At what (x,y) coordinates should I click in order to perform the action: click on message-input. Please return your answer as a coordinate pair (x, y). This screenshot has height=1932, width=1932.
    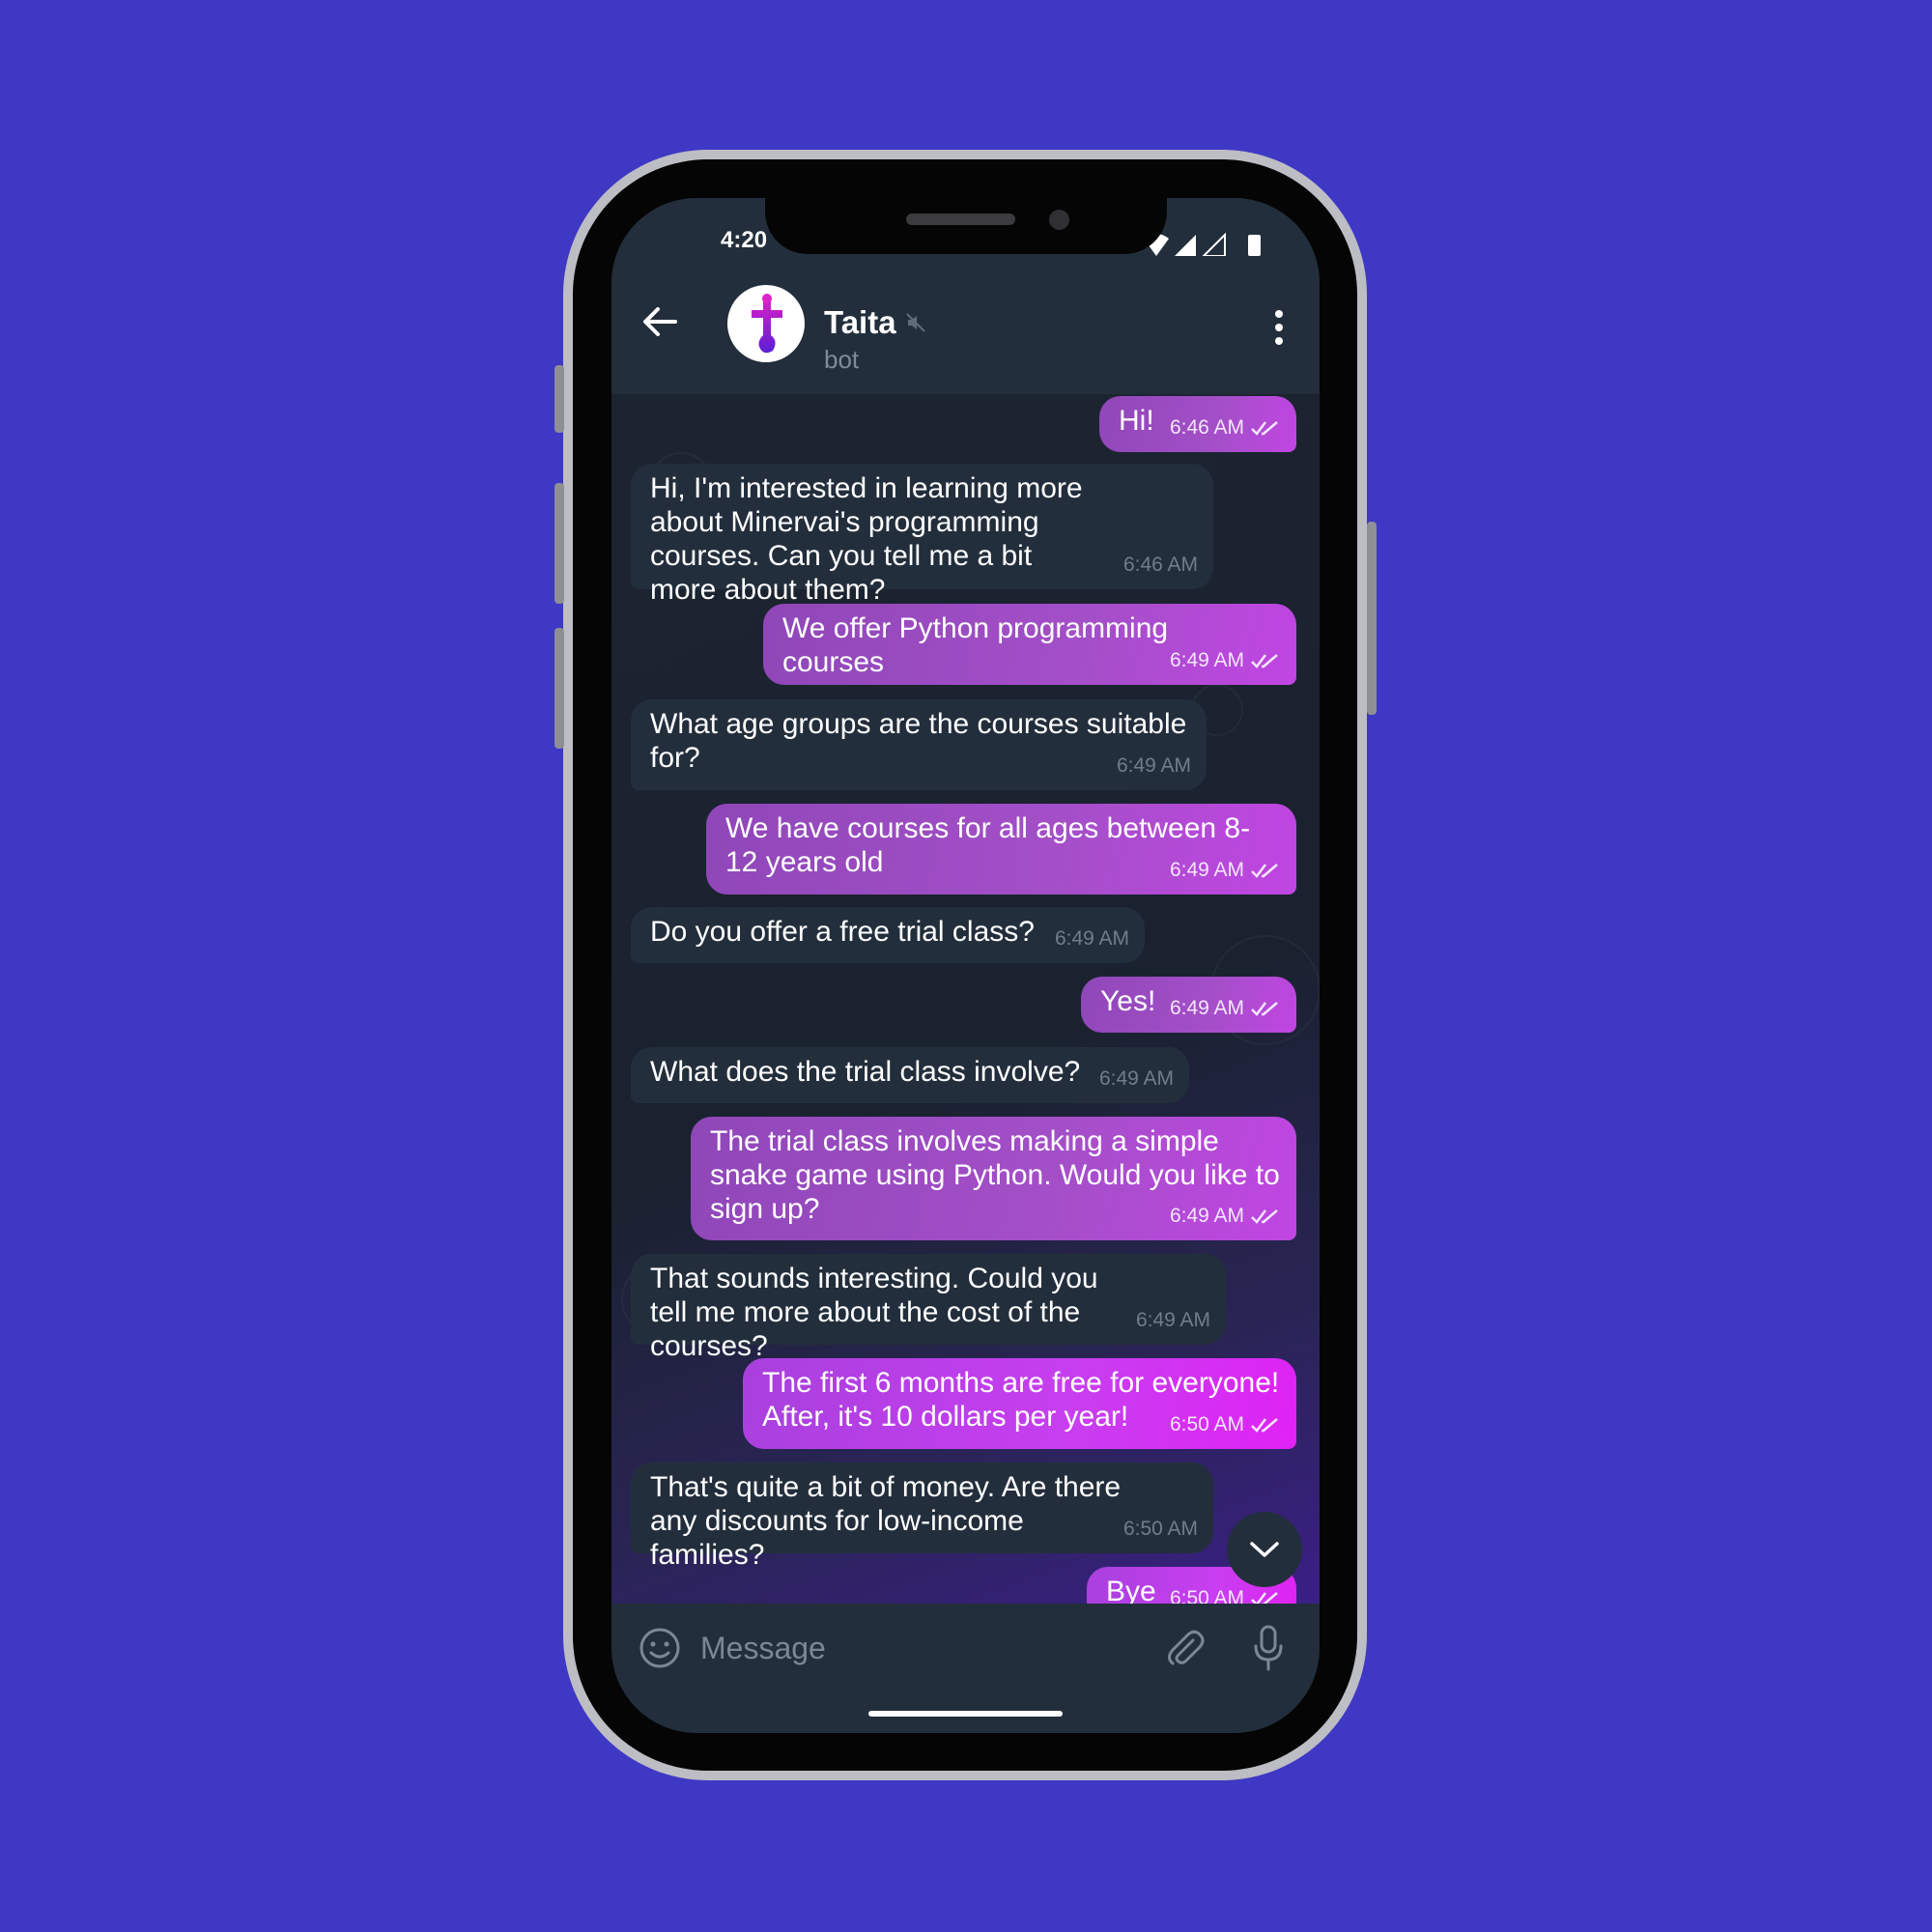
    Looking at the image, I should click on (903, 1648).